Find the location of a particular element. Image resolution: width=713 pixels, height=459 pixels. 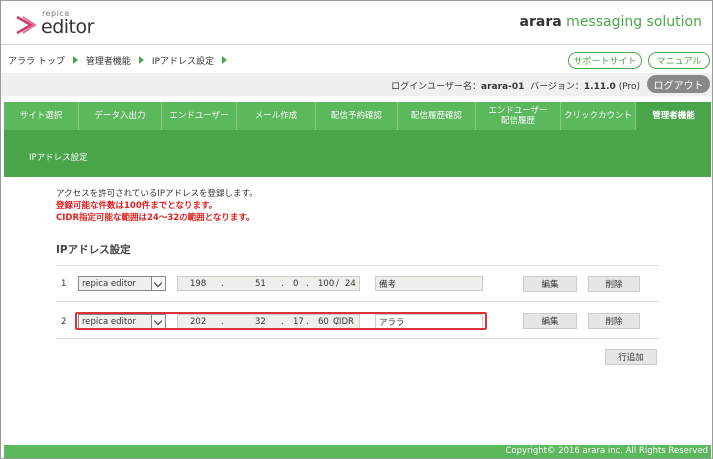

page-subheader: IPアドレス設定 is located at coordinates (357, 153).